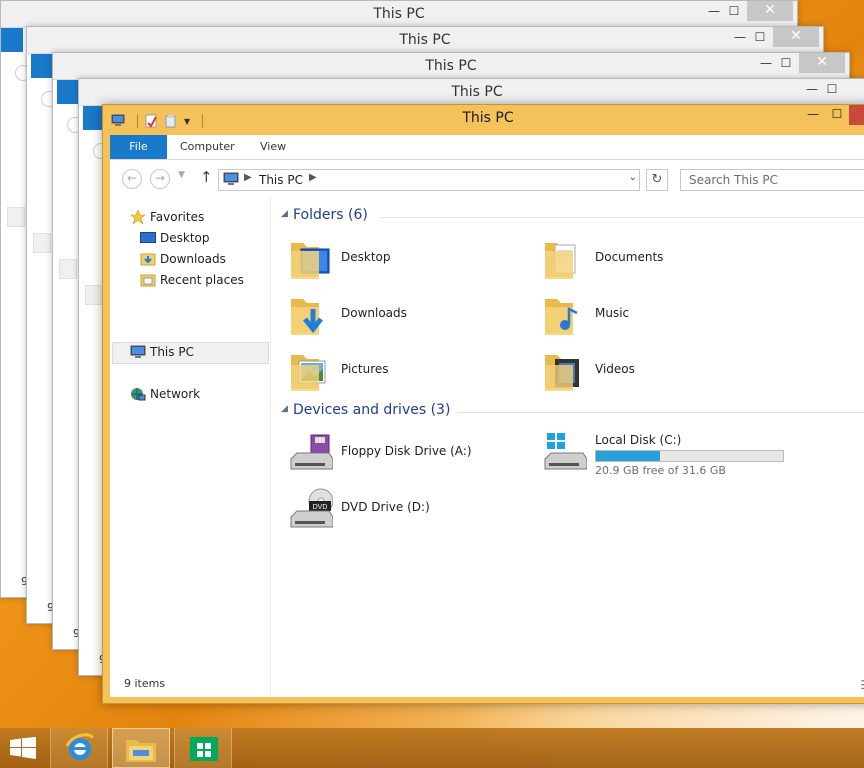 Image resolution: width=864 pixels, height=768 pixels. What do you see at coordinates (733, 180) in the screenshot?
I see `search-input: Search This PC` at bounding box center [733, 180].